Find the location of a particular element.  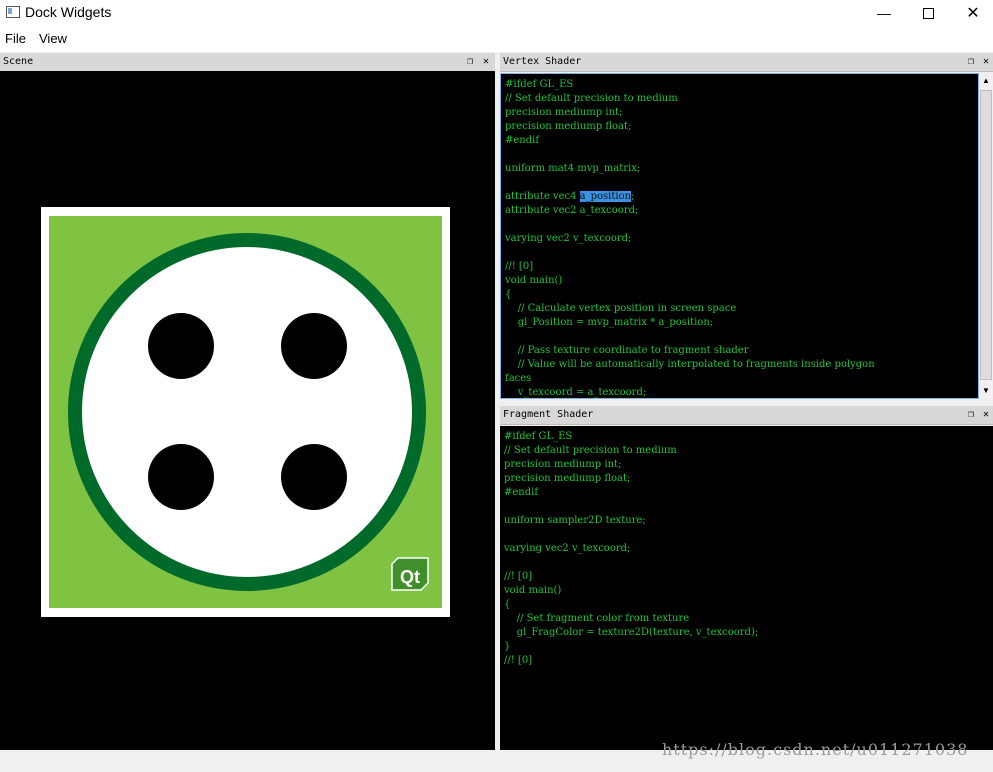

menu-bar: File View is located at coordinates (496, 39).